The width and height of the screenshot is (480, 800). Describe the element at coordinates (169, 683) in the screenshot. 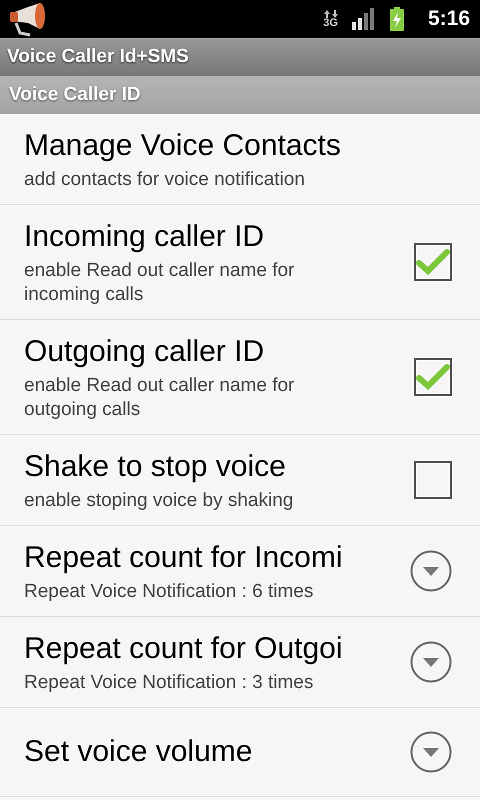

I see `preference-summary: Repeat Voice Notification : 3 times` at that location.